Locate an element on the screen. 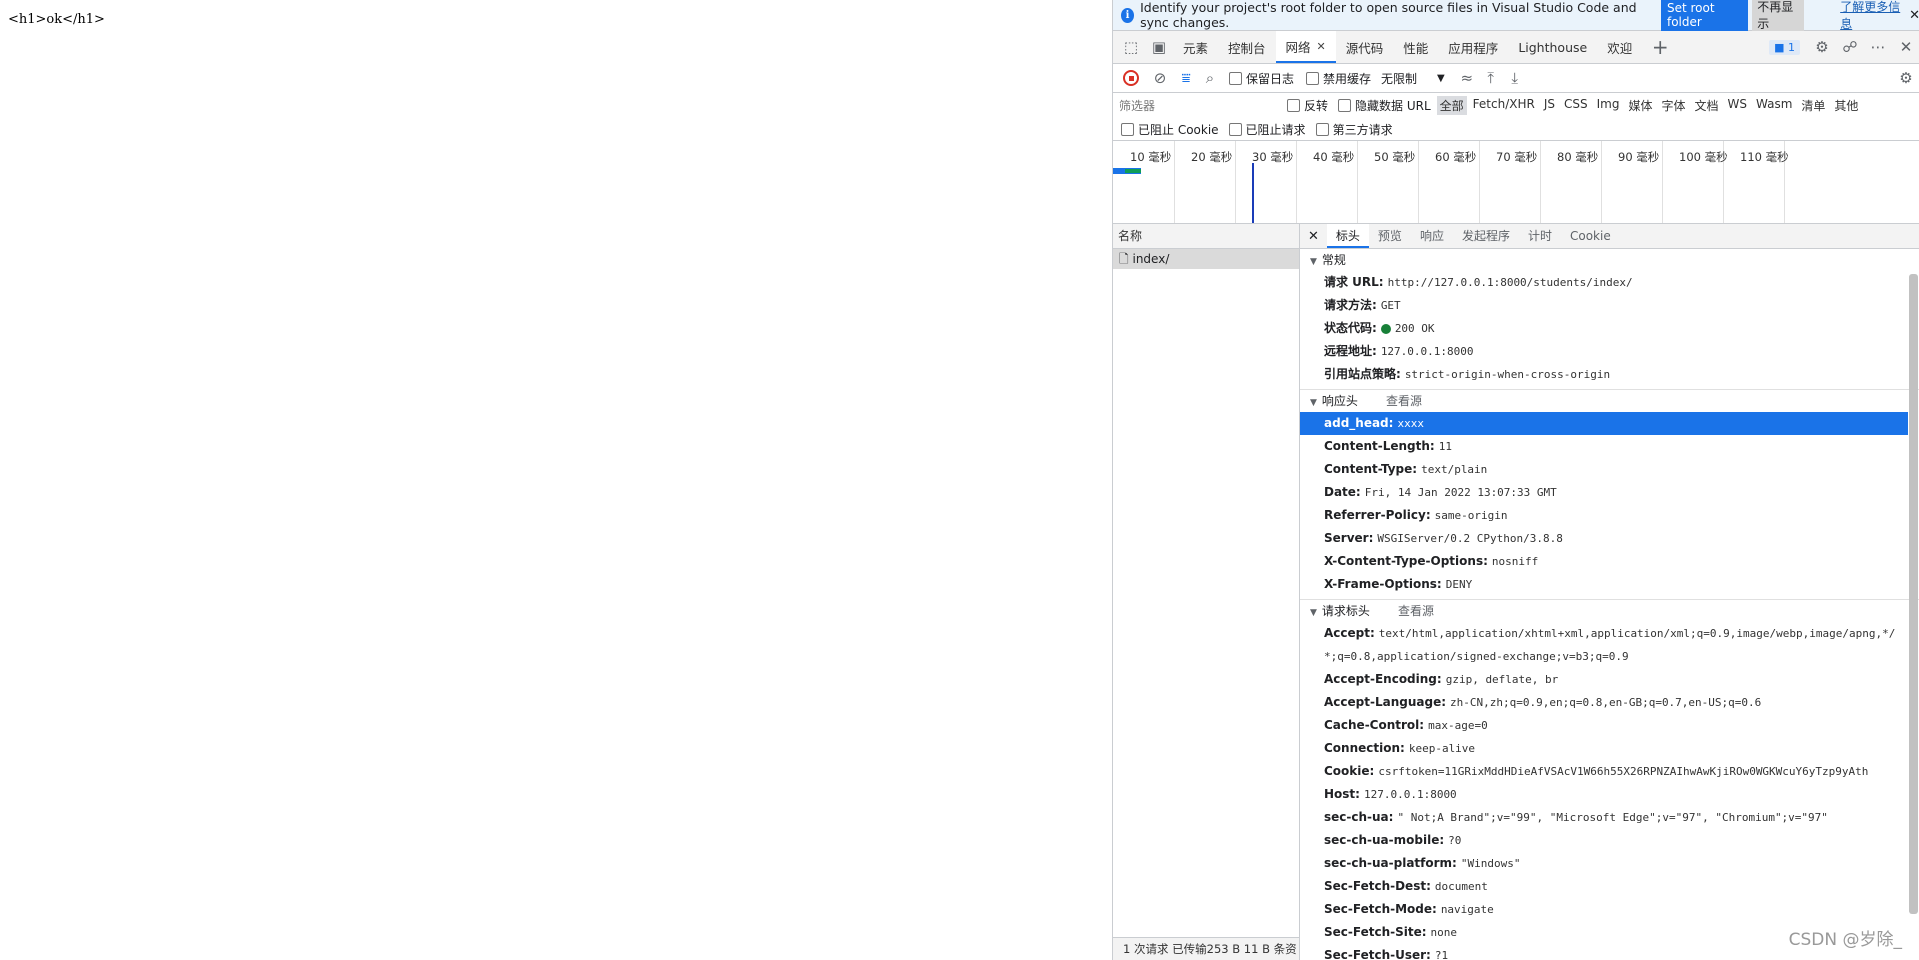  name-column-header: 名称 is located at coordinates (1206, 236).